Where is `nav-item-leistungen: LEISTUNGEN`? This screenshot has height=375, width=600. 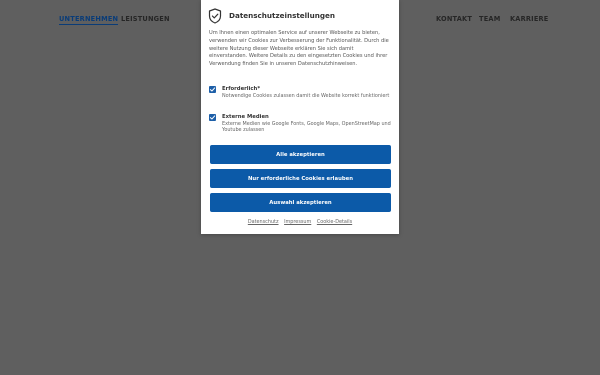
nav-item-leistungen: LEISTUNGEN is located at coordinates (145, 19).